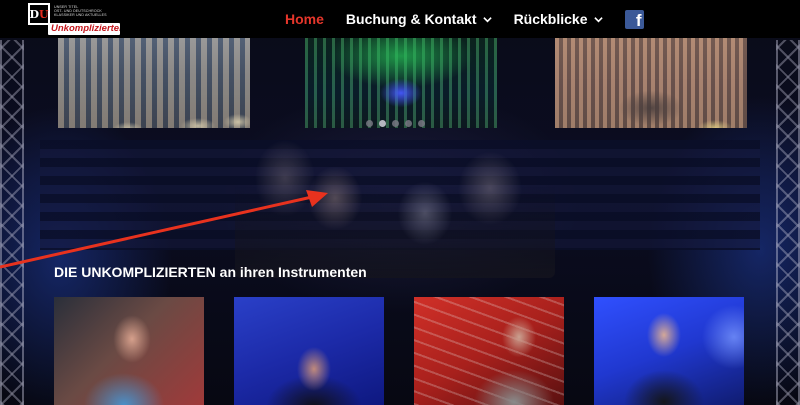  I want to click on facebook-glyph: f, so click(638, 20).